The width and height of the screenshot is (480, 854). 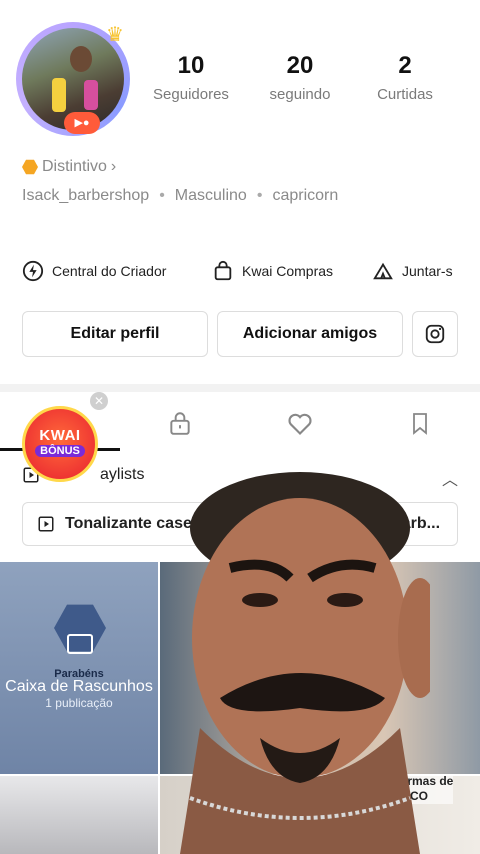 I want to click on distintivo-label: Distintivo, so click(x=74, y=166).